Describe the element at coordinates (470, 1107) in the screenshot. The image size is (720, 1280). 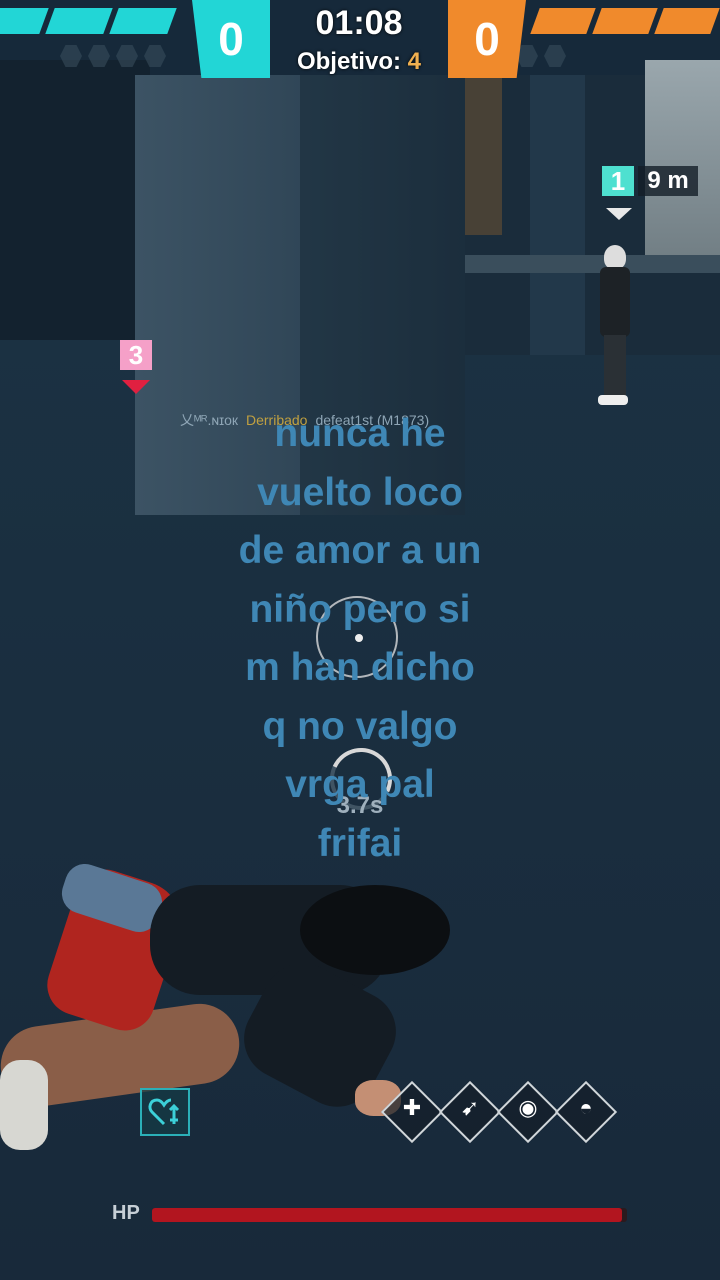
I see `running-skill-icon: ➹` at that location.